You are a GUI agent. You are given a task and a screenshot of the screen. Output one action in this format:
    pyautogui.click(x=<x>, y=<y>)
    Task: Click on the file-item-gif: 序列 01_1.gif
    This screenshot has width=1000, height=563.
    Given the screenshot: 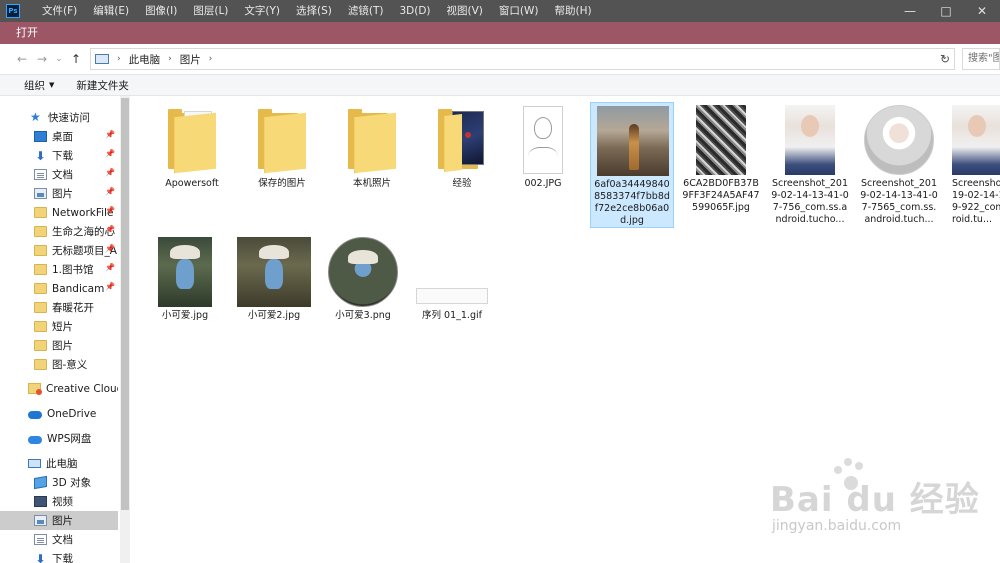 What is the action you would take?
    pyautogui.click(x=452, y=278)
    